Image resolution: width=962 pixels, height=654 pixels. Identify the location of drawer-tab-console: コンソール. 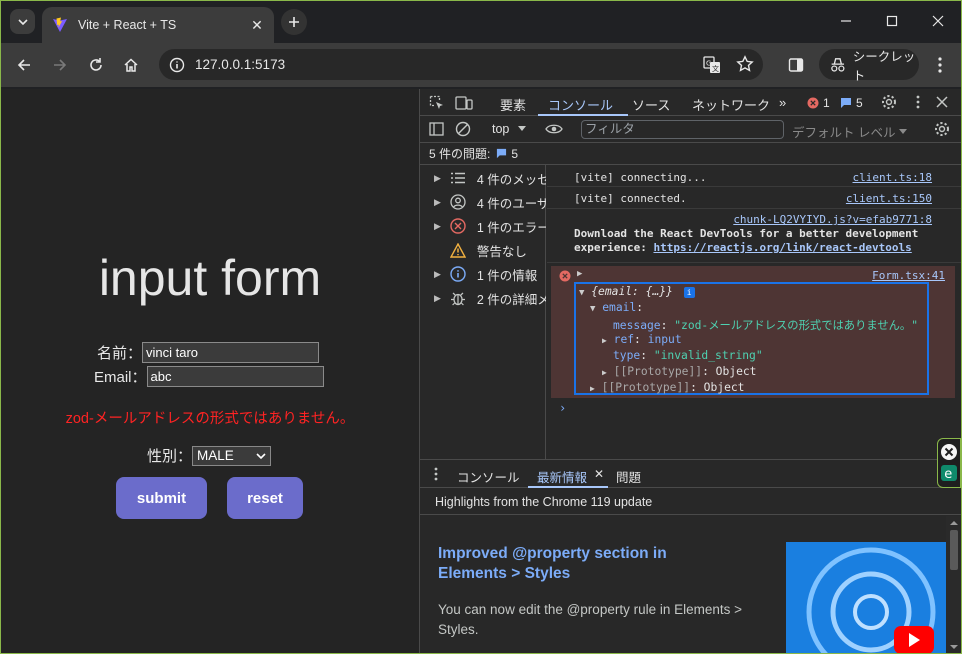
(488, 476).